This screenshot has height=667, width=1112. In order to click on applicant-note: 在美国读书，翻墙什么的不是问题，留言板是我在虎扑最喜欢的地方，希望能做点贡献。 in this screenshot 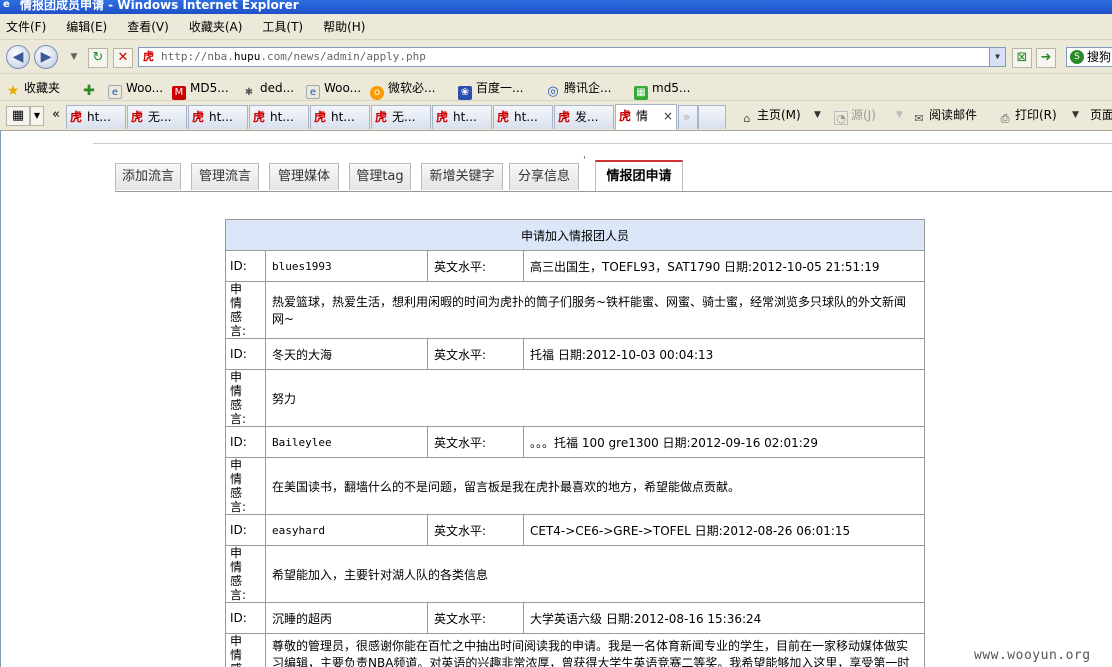, I will do `click(595, 486)`.